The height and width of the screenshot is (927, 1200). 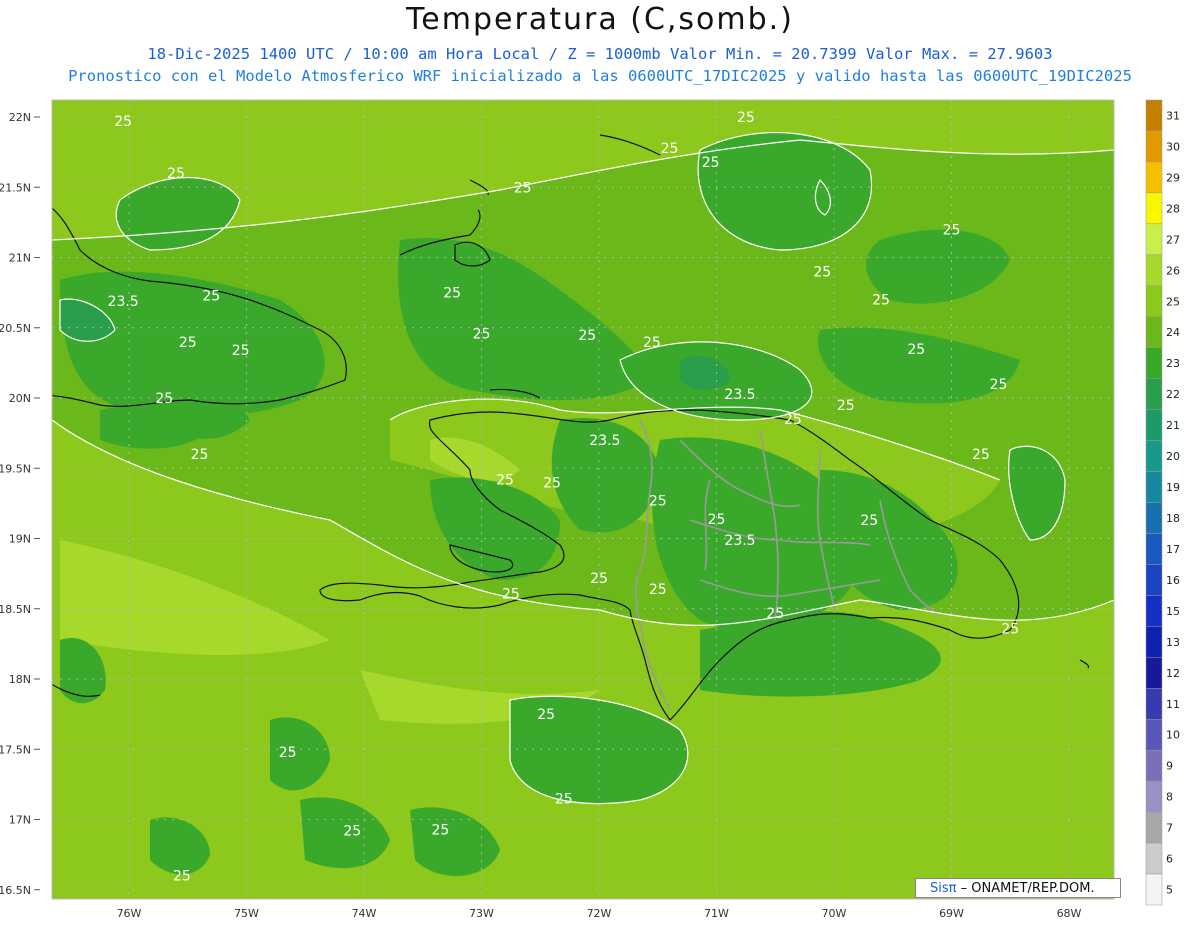 I want to click on color-scale-label: 12, so click(x=1173, y=673).